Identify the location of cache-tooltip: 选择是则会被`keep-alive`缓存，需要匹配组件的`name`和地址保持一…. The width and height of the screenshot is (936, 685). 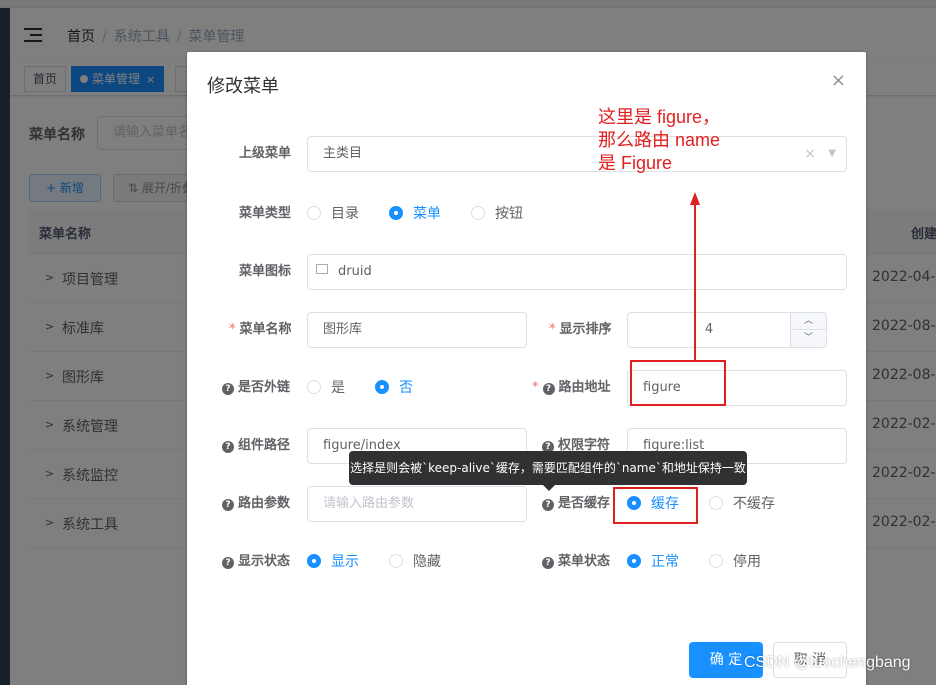
(548, 468).